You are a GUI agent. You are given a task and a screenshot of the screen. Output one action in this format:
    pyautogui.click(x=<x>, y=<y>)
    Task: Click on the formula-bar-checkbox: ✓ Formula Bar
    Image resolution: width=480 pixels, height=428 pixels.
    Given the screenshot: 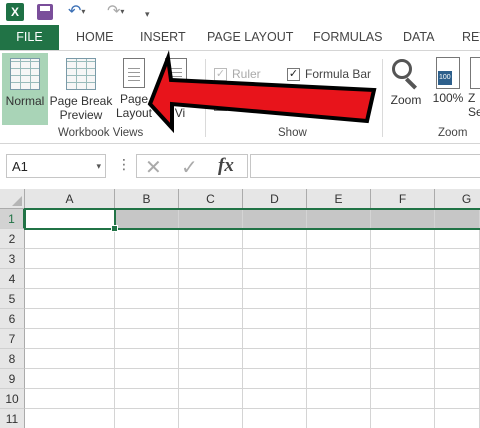 What is the action you would take?
    pyautogui.click(x=329, y=74)
    